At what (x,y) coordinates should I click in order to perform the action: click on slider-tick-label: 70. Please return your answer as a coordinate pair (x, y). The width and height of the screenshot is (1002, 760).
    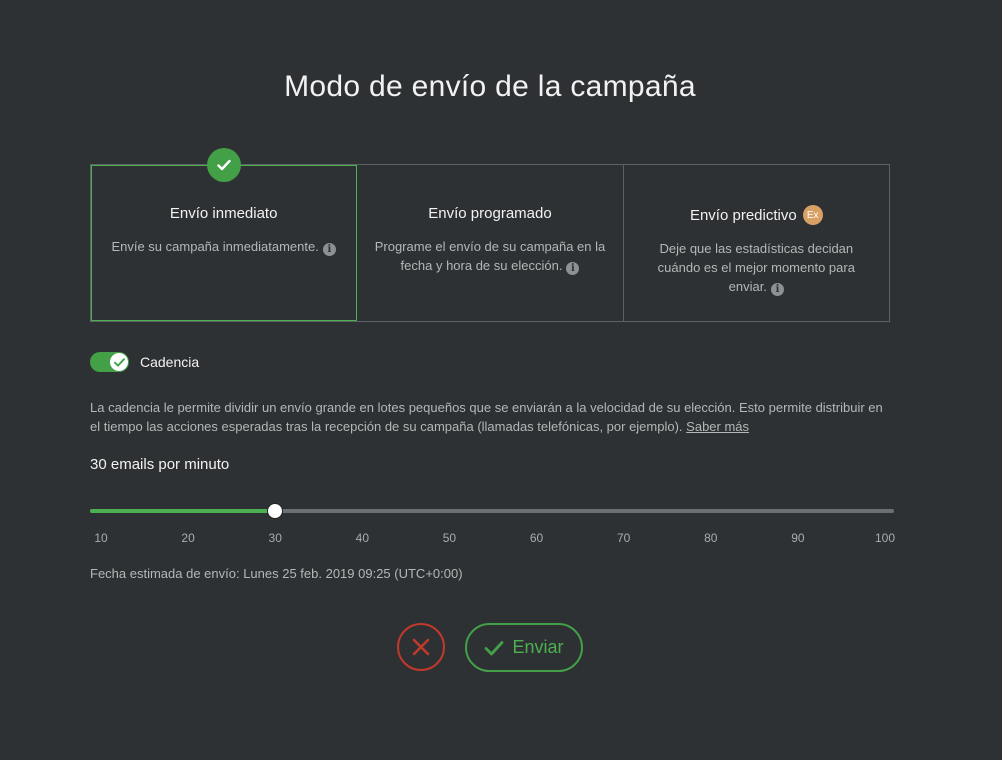
    Looking at the image, I should click on (623, 538).